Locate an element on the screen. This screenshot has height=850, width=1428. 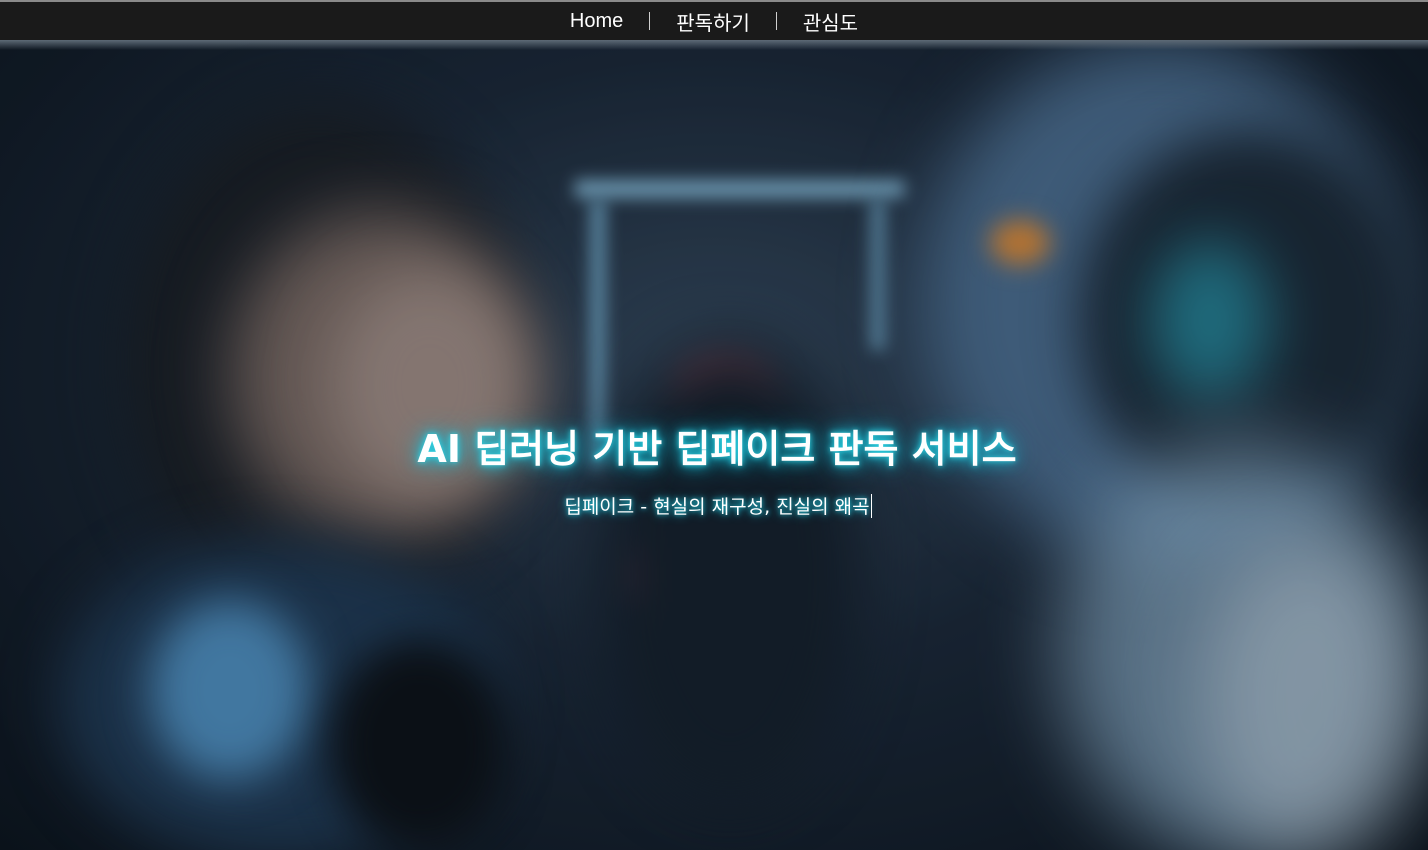
top-strip is located at coordinates (714, 1).